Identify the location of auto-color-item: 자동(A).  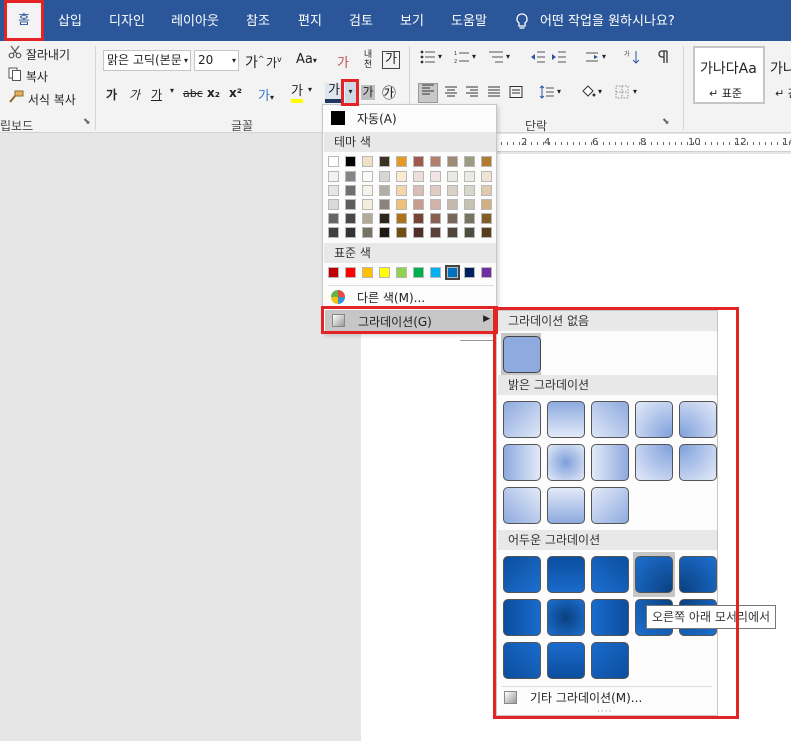
(377, 118).